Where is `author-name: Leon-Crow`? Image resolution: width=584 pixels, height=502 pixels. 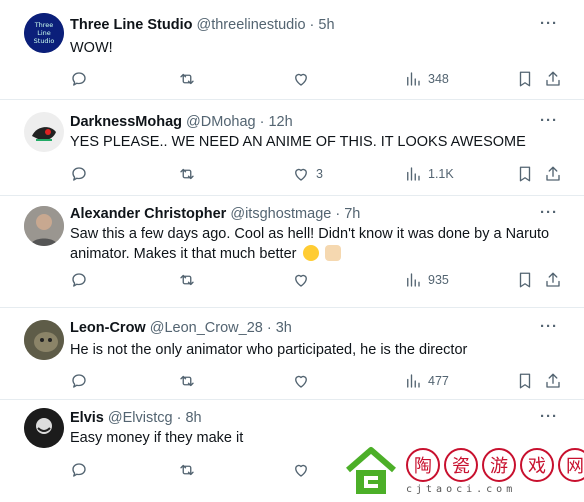
author-name: Leon-Crow is located at coordinates (108, 328).